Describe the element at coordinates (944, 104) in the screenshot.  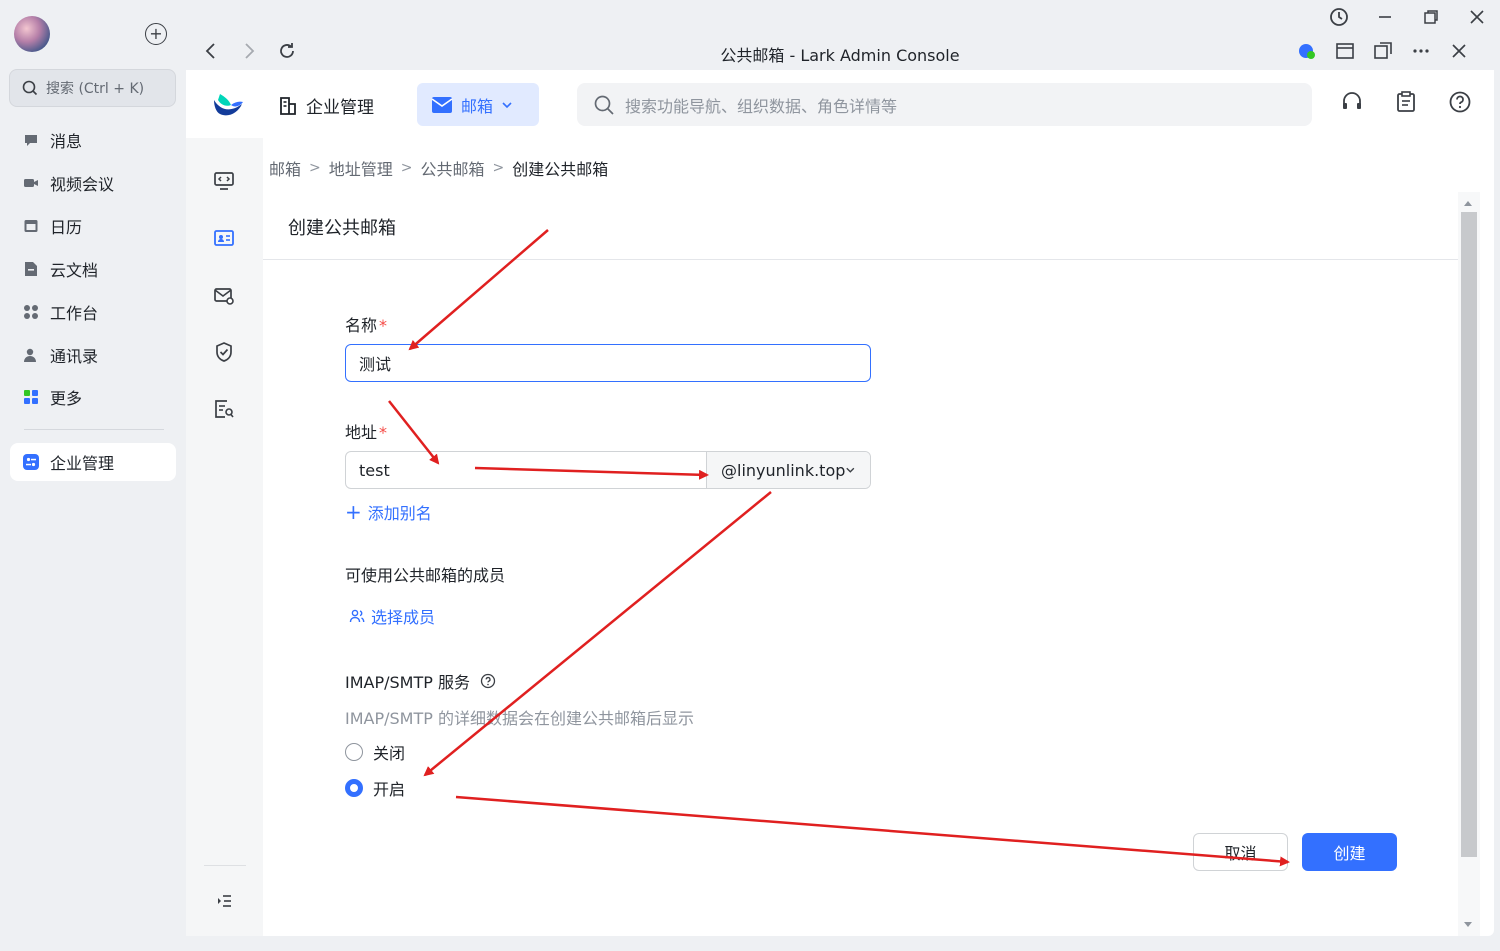
I see `console-search-input: 搜索功能导航、组织数据、角色详情等` at that location.